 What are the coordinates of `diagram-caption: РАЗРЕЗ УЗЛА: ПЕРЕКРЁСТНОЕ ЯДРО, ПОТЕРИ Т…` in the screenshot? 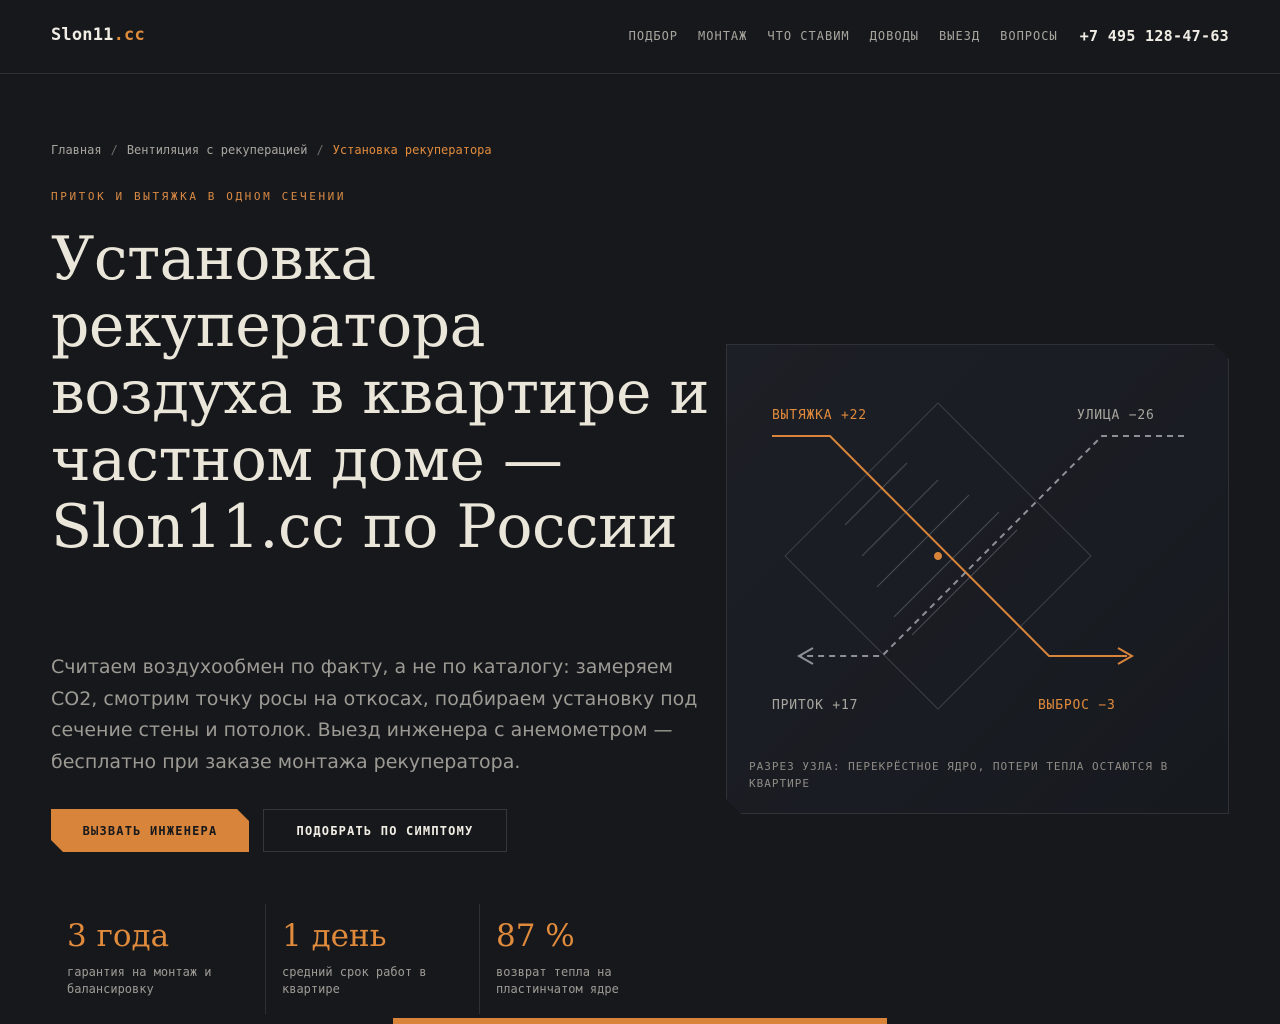 It's located at (959, 775).